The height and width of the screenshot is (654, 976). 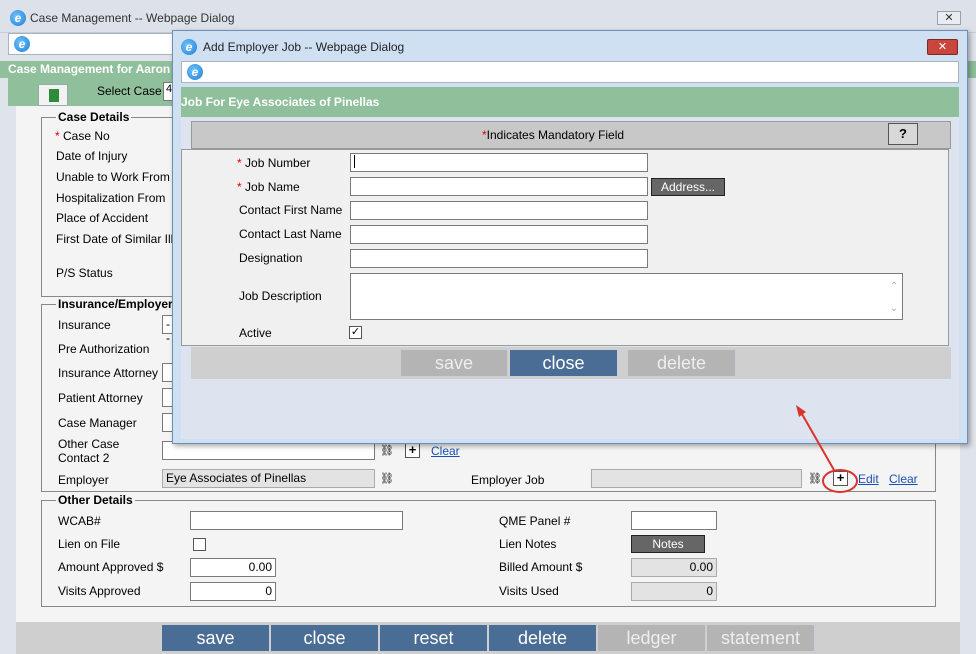 I want to click on annotation-arrow-line, so click(x=818, y=442).